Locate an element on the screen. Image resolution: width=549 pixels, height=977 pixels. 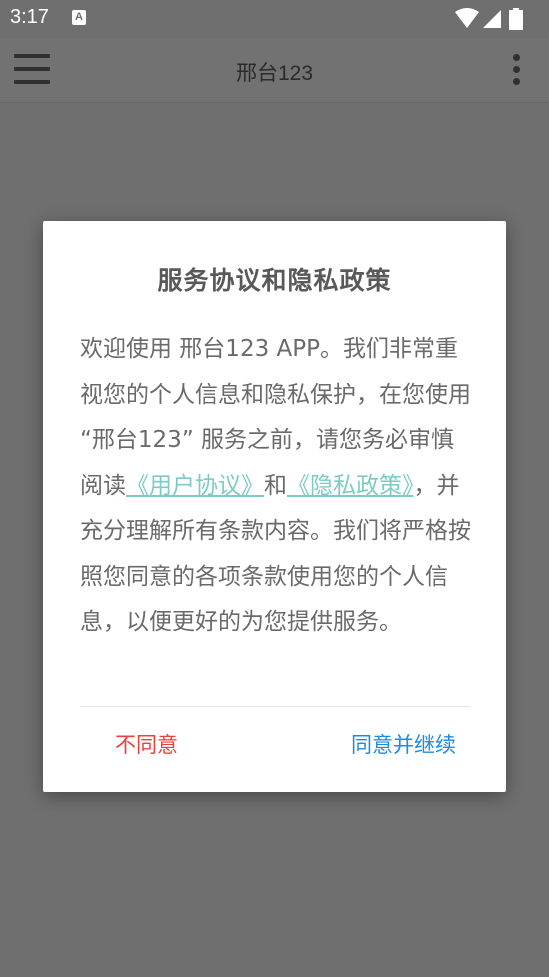
app-bar: 邢台123 is located at coordinates (274, 70).